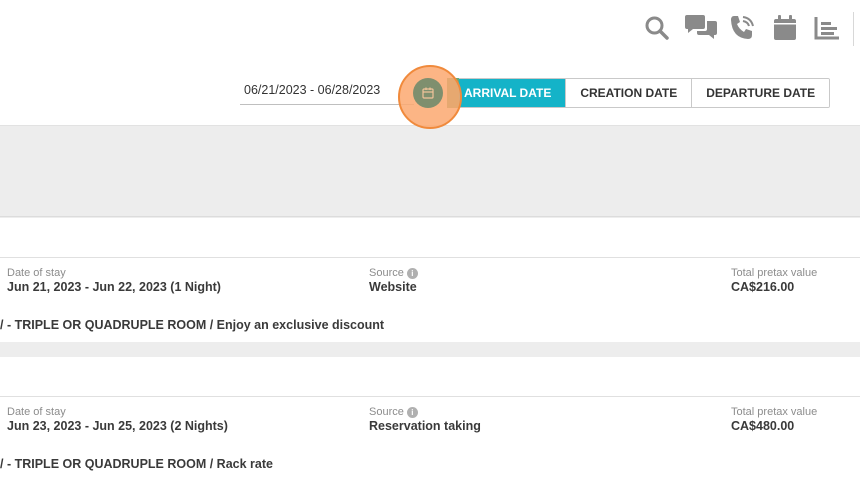 The image size is (860, 480). What do you see at coordinates (763, 287) in the screenshot?
I see `total-value: CA$216.00` at bounding box center [763, 287].